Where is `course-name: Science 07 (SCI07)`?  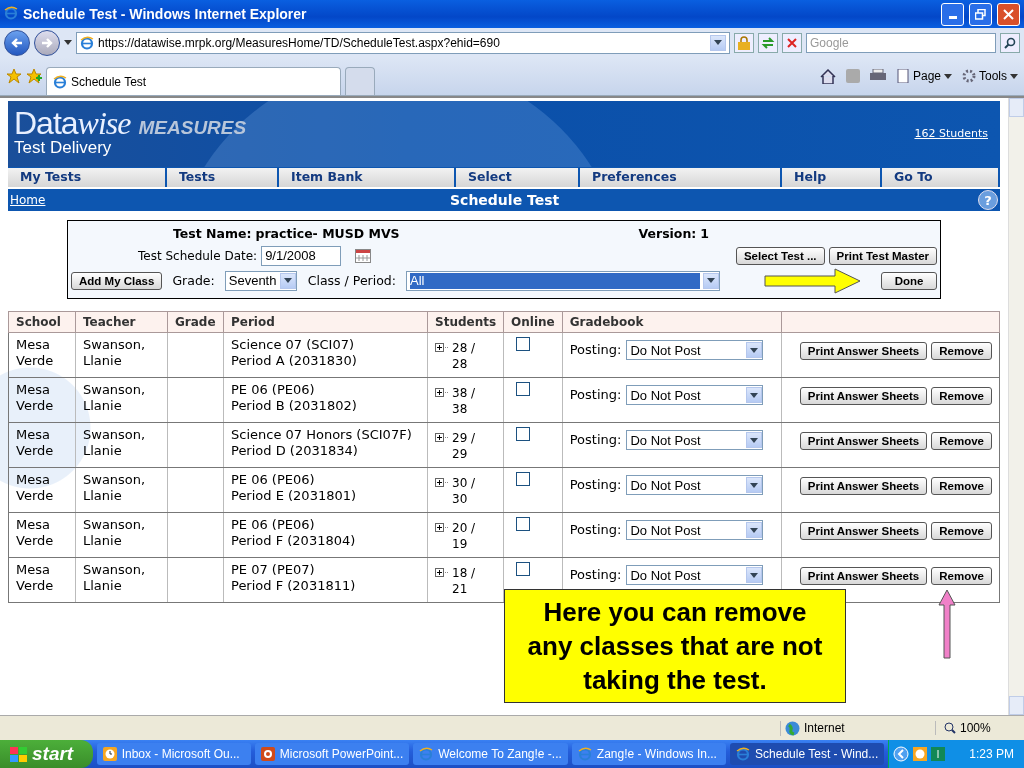 course-name: Science 07 (SCI07) is located at coordinates (293, 345).